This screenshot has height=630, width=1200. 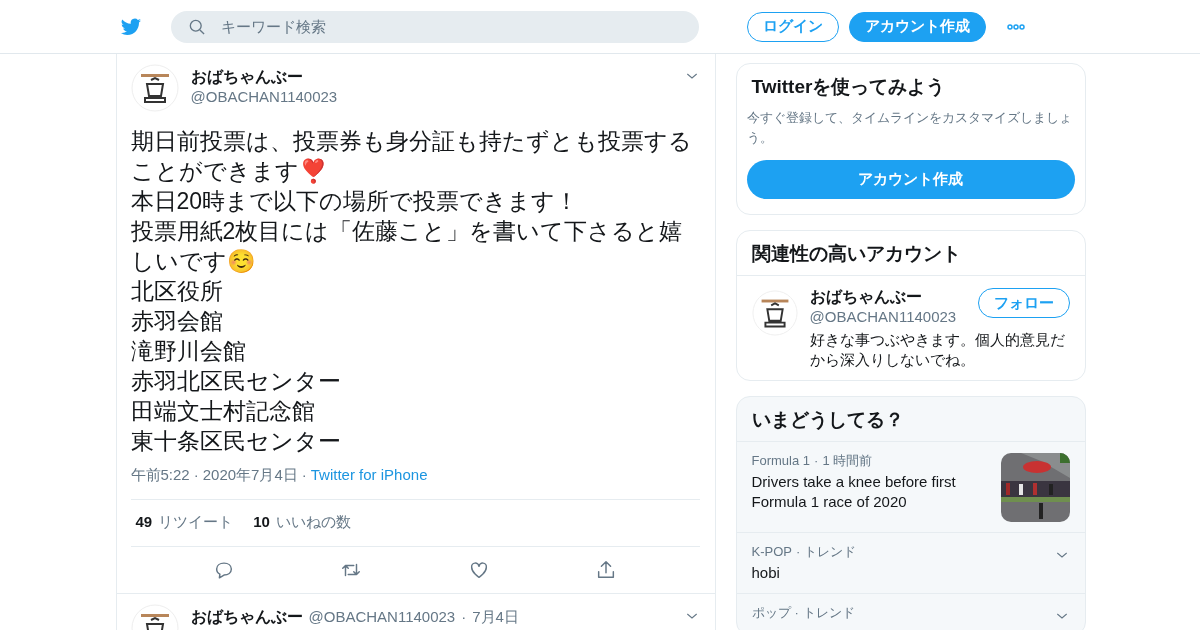 I want to click on trend-title: hobi, so click(x=766, y=573).